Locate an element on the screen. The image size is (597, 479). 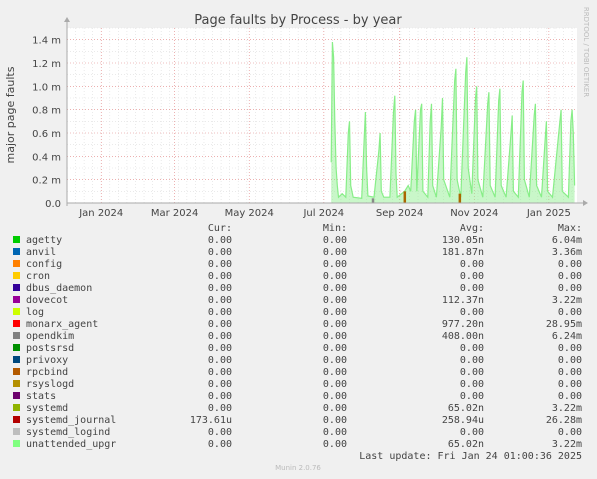
legend-avg-value: 977.20n is located at coordinates (463, 324).